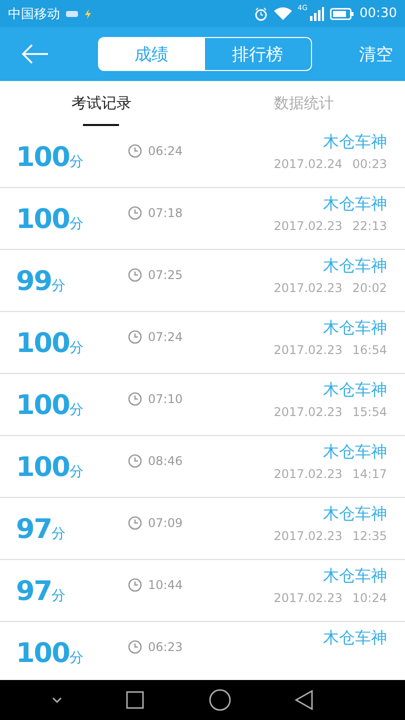 The width and height of the screenshot is (405, 720). What do you see at coordinates (165, 461) in the screenshot?
I see `duration: 08:46` at bounding box center [165, 461].